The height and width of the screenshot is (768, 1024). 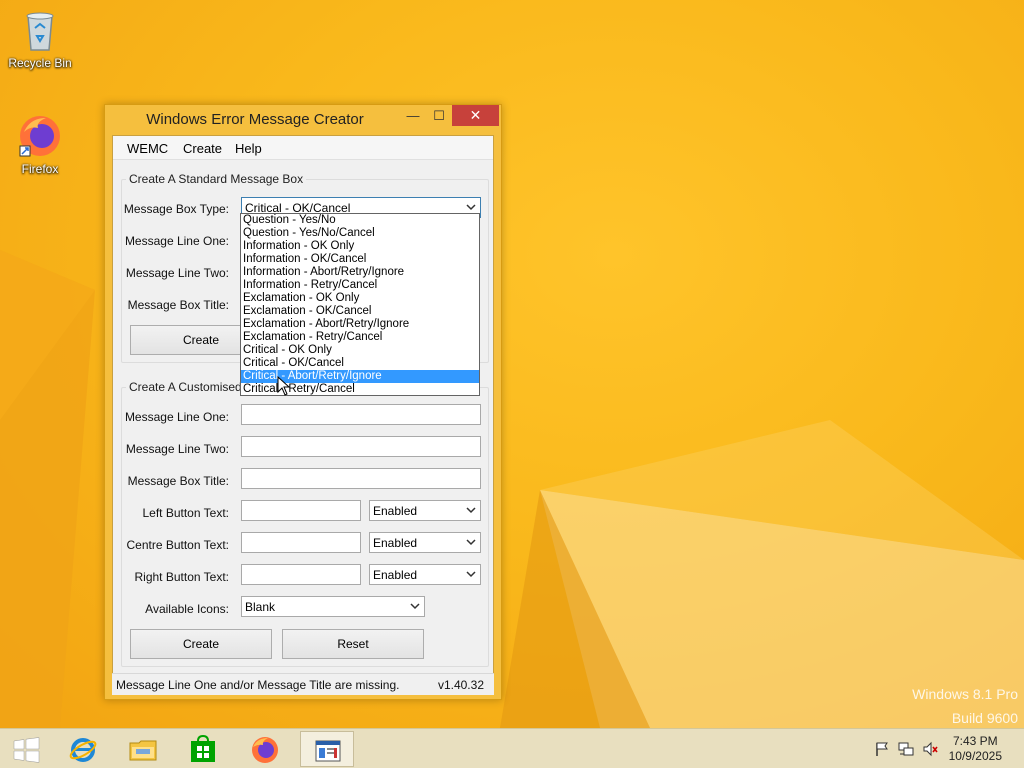 I want to click on start-button, so click(x=27, y=749).